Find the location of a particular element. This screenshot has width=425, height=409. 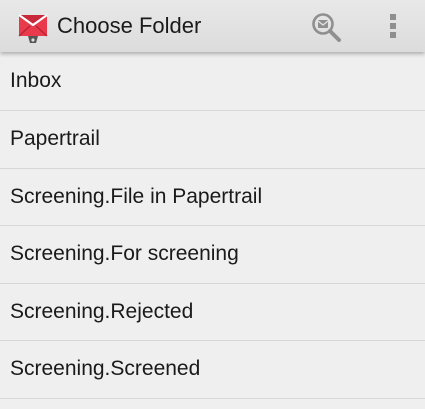

folder-item-inbox: Inbox is located at coordinates (212, 81).